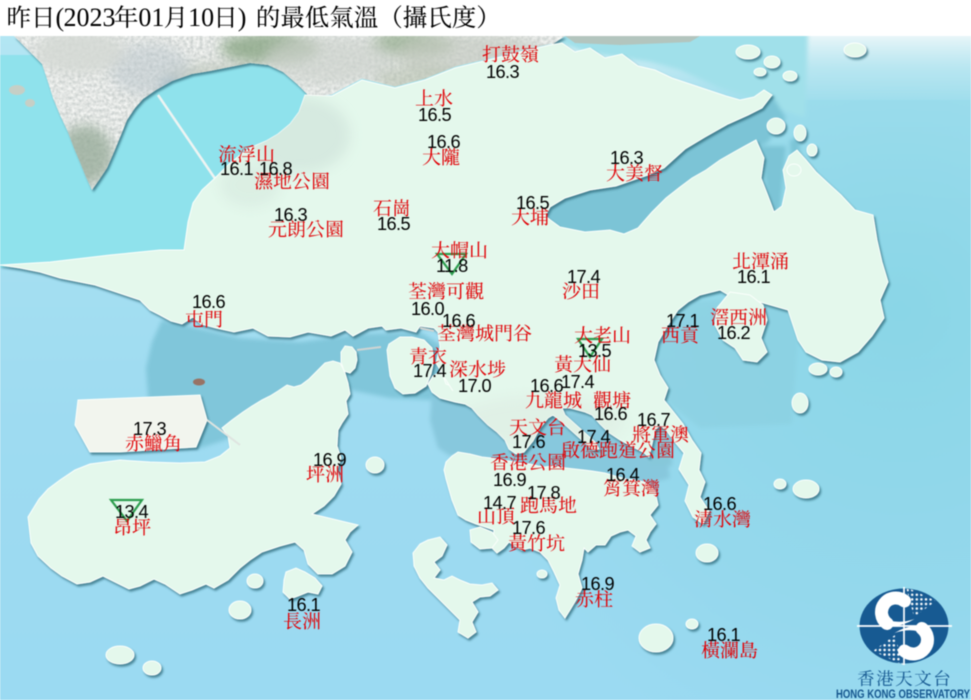  I want to click on svg-text: 17.1, so click(682, 321).